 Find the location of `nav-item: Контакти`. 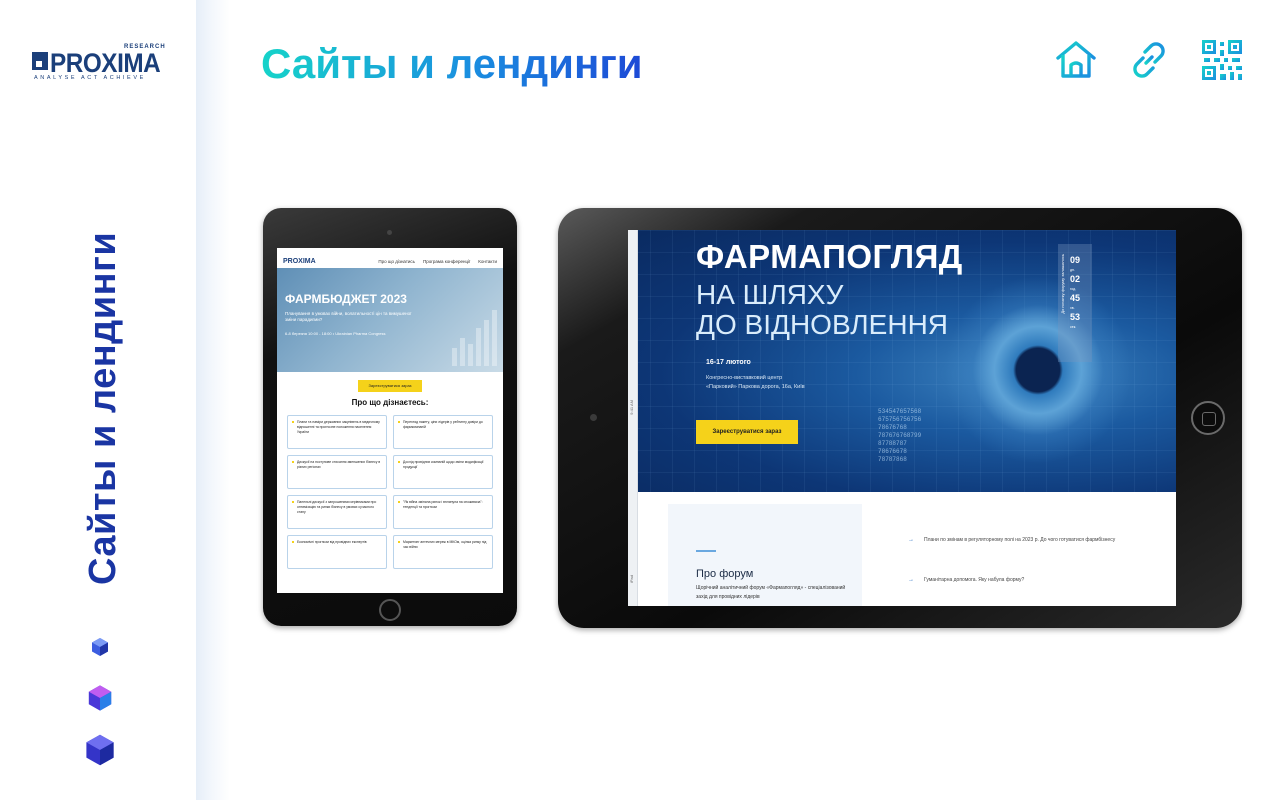

nav-item: Контакти is located at coordinates (487, 261).